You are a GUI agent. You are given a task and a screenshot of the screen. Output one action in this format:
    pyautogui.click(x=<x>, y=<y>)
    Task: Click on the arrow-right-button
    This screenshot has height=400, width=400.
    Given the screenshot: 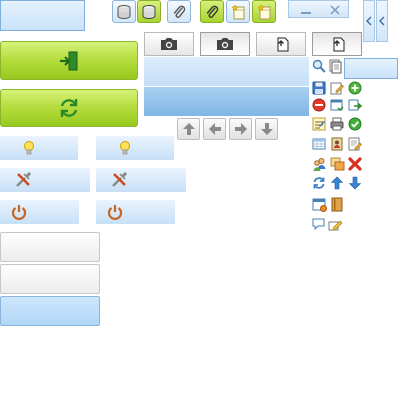 What is the action you would take?
    pyautogui.click(x=240, y=129)
    